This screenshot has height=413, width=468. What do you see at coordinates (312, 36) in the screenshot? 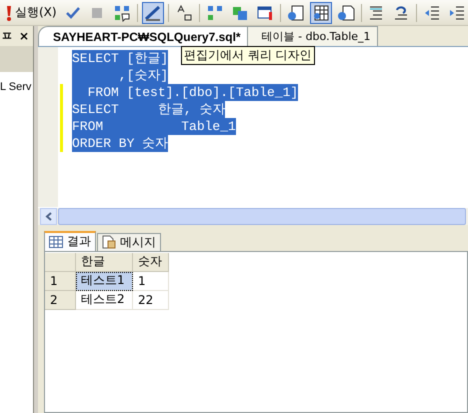
I see `editor-tab: 테이블 - dbo.Table_1` at bounding box center [312, 36].